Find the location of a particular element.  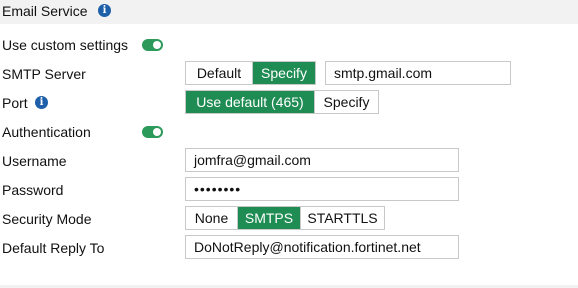

smtp-server-label: SMTP Server is located at coordinates (44, 74).